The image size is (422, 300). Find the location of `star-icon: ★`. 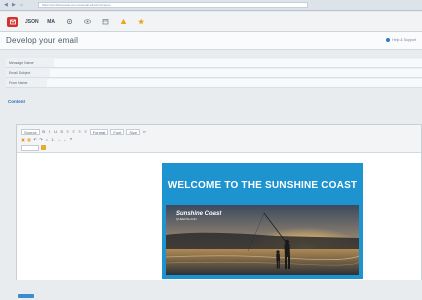

star-icon: ★ is located at coordinates (141, 22).